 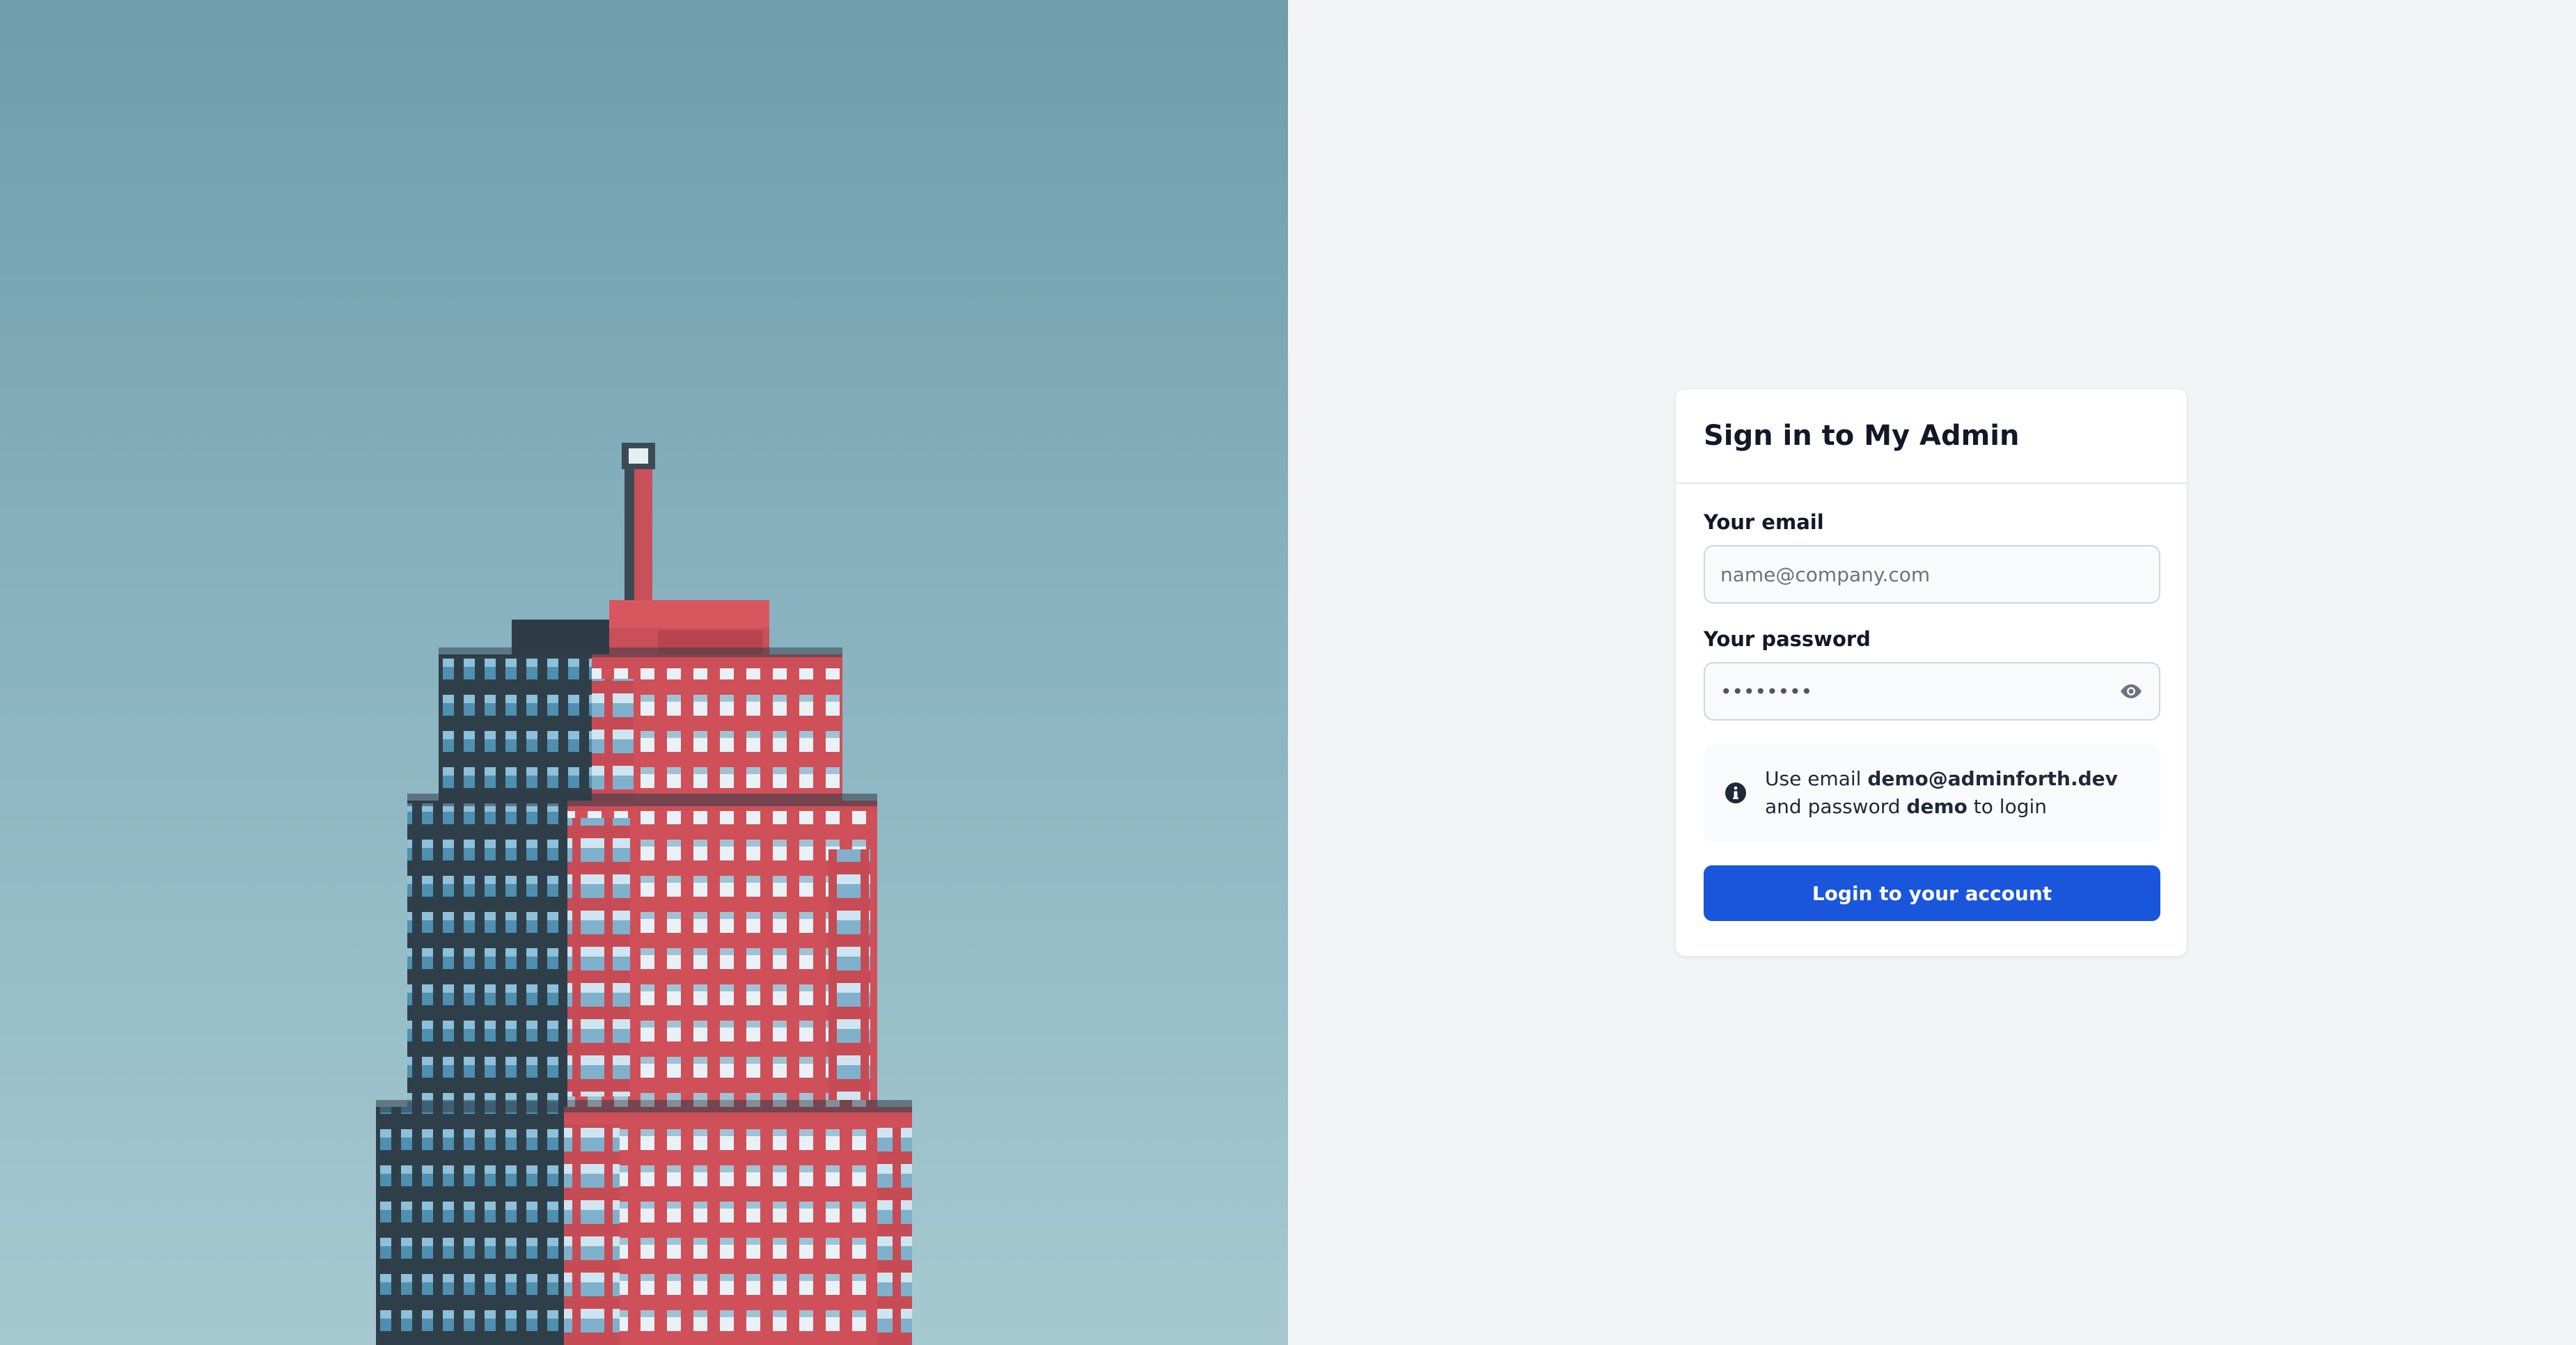 I want to click on email-field, so click(x=1932, y=574).